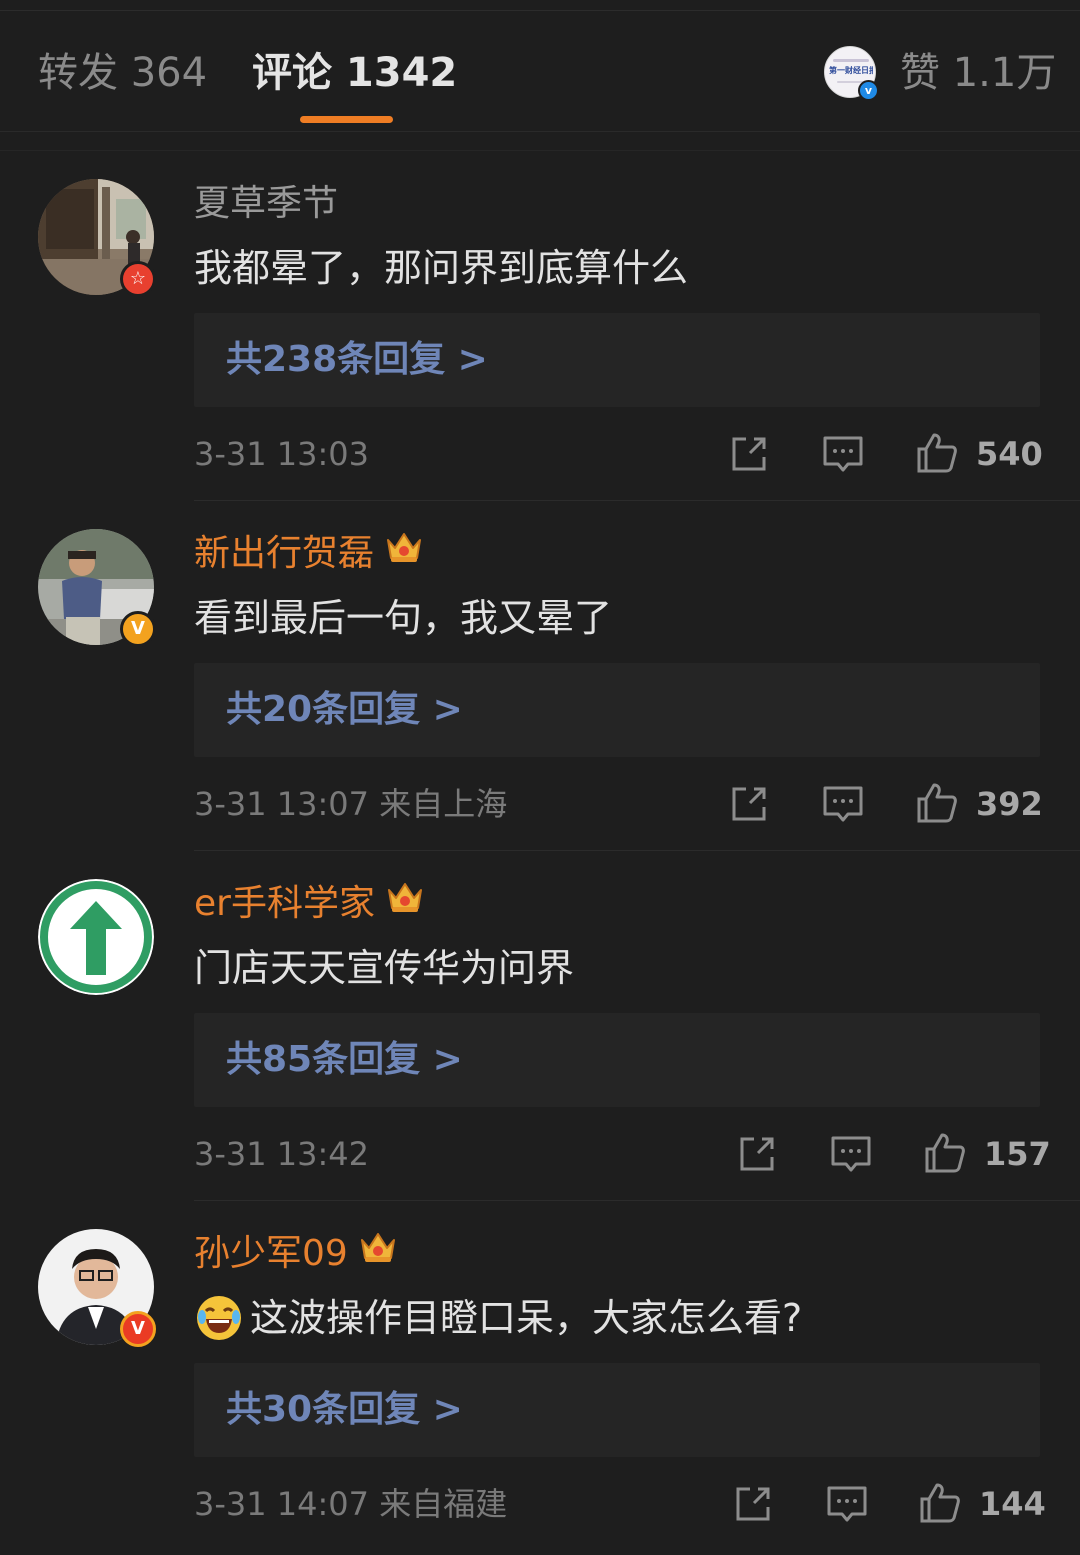 Image resolution: width=1080 pixels, height=1555 pixels. I want to click on view-replies-link: 共30条回复 >, so click(344, 1410).